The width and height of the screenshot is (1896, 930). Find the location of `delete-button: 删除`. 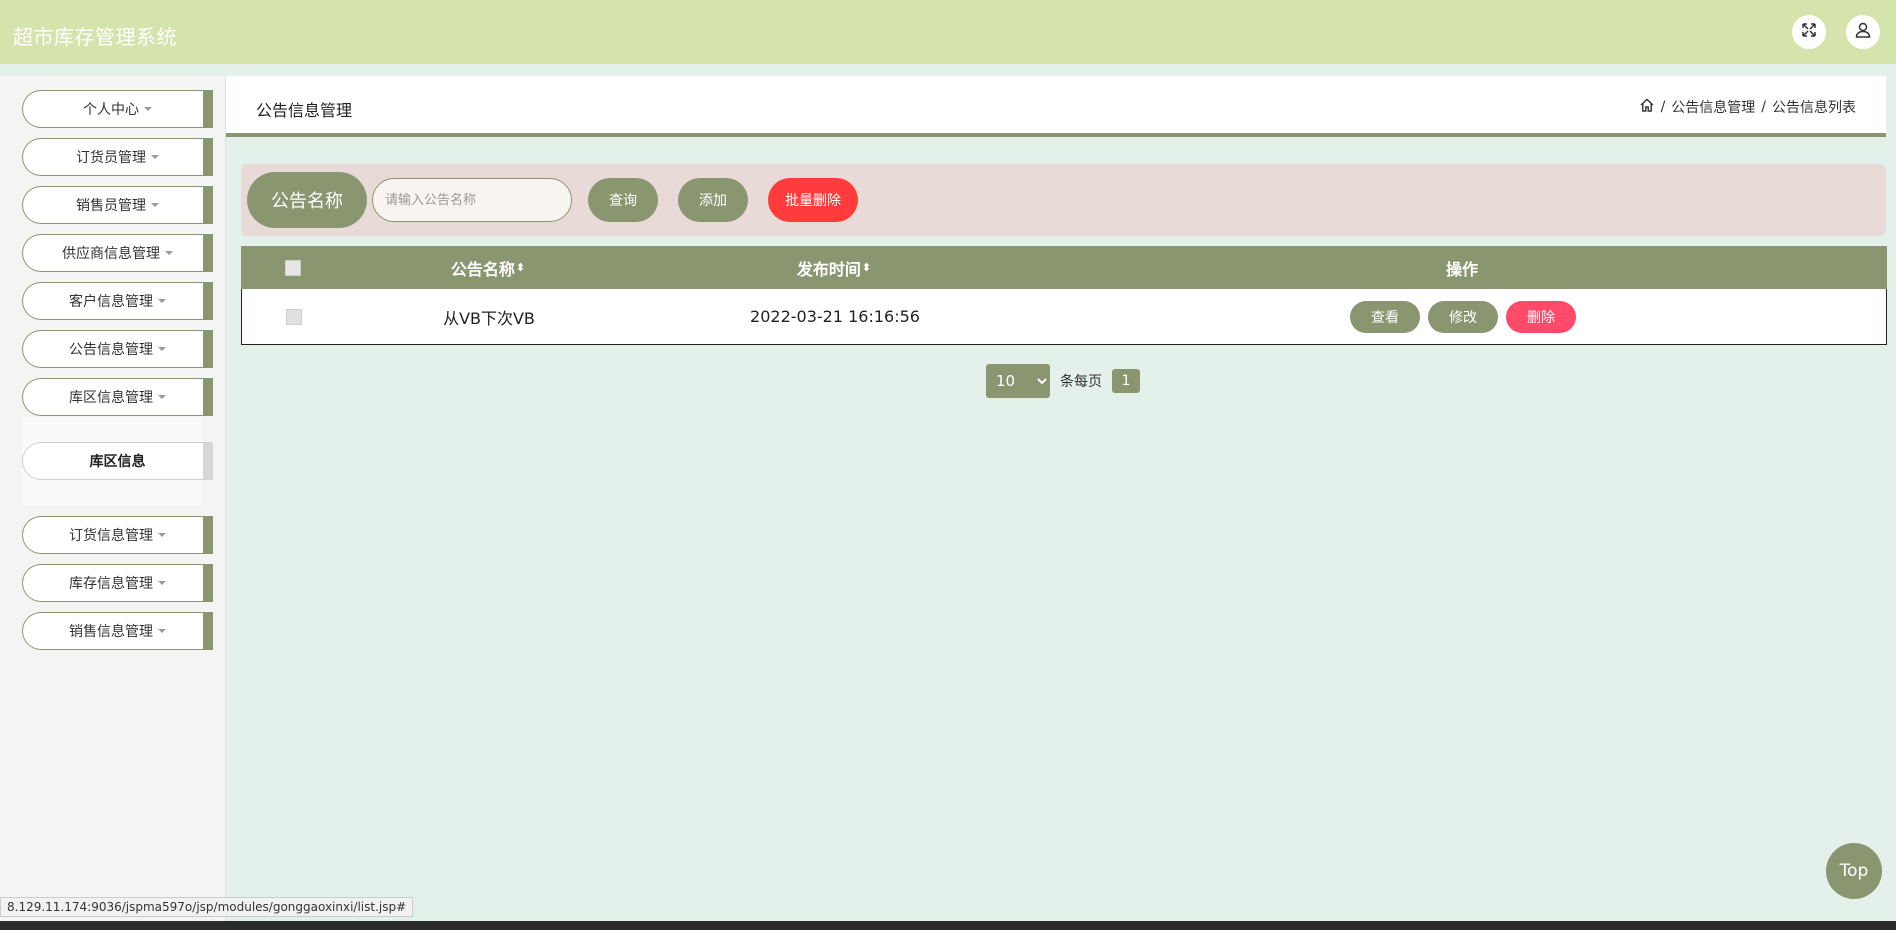

delete-button: 删除 is located at coordinates (1541, 316).